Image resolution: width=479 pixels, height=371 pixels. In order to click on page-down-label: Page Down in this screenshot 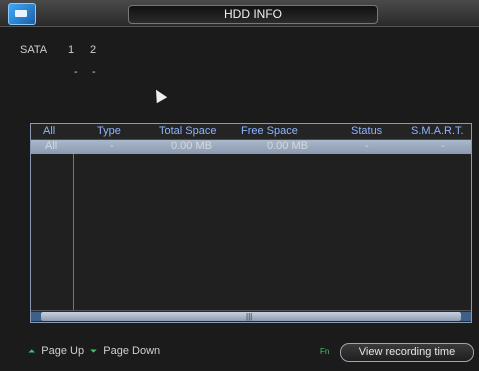, I will do `click(132, 351)`.